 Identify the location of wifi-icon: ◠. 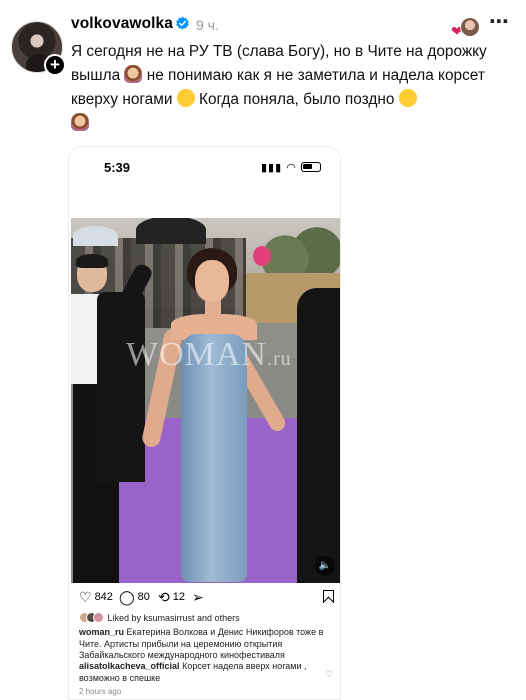
(291, 168).